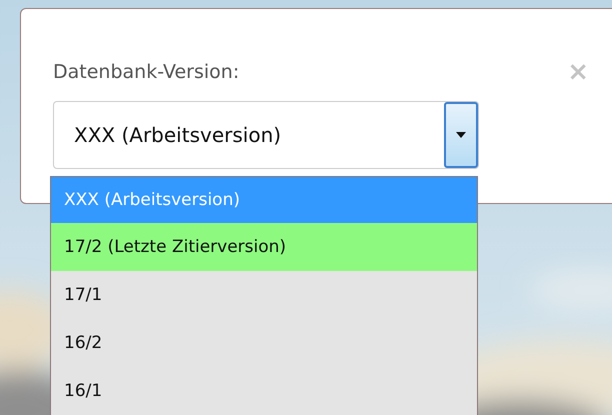 This screenshot has width=612, height=415. Describe the element at coordinates (264, 391) in the screenshot. I see `dropdown-option: 16/1` at that location.